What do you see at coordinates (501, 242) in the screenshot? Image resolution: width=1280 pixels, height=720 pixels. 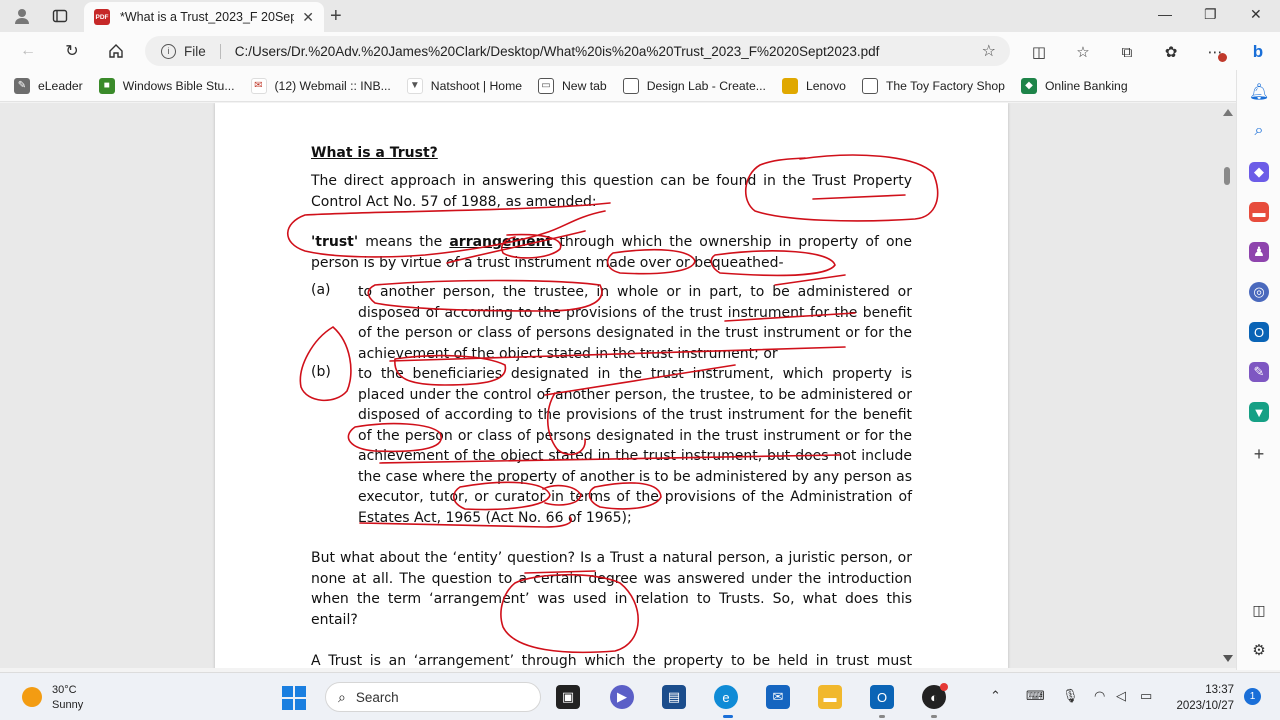 I see `definition-key-term: arrangement` at bounding box center [501, 242].